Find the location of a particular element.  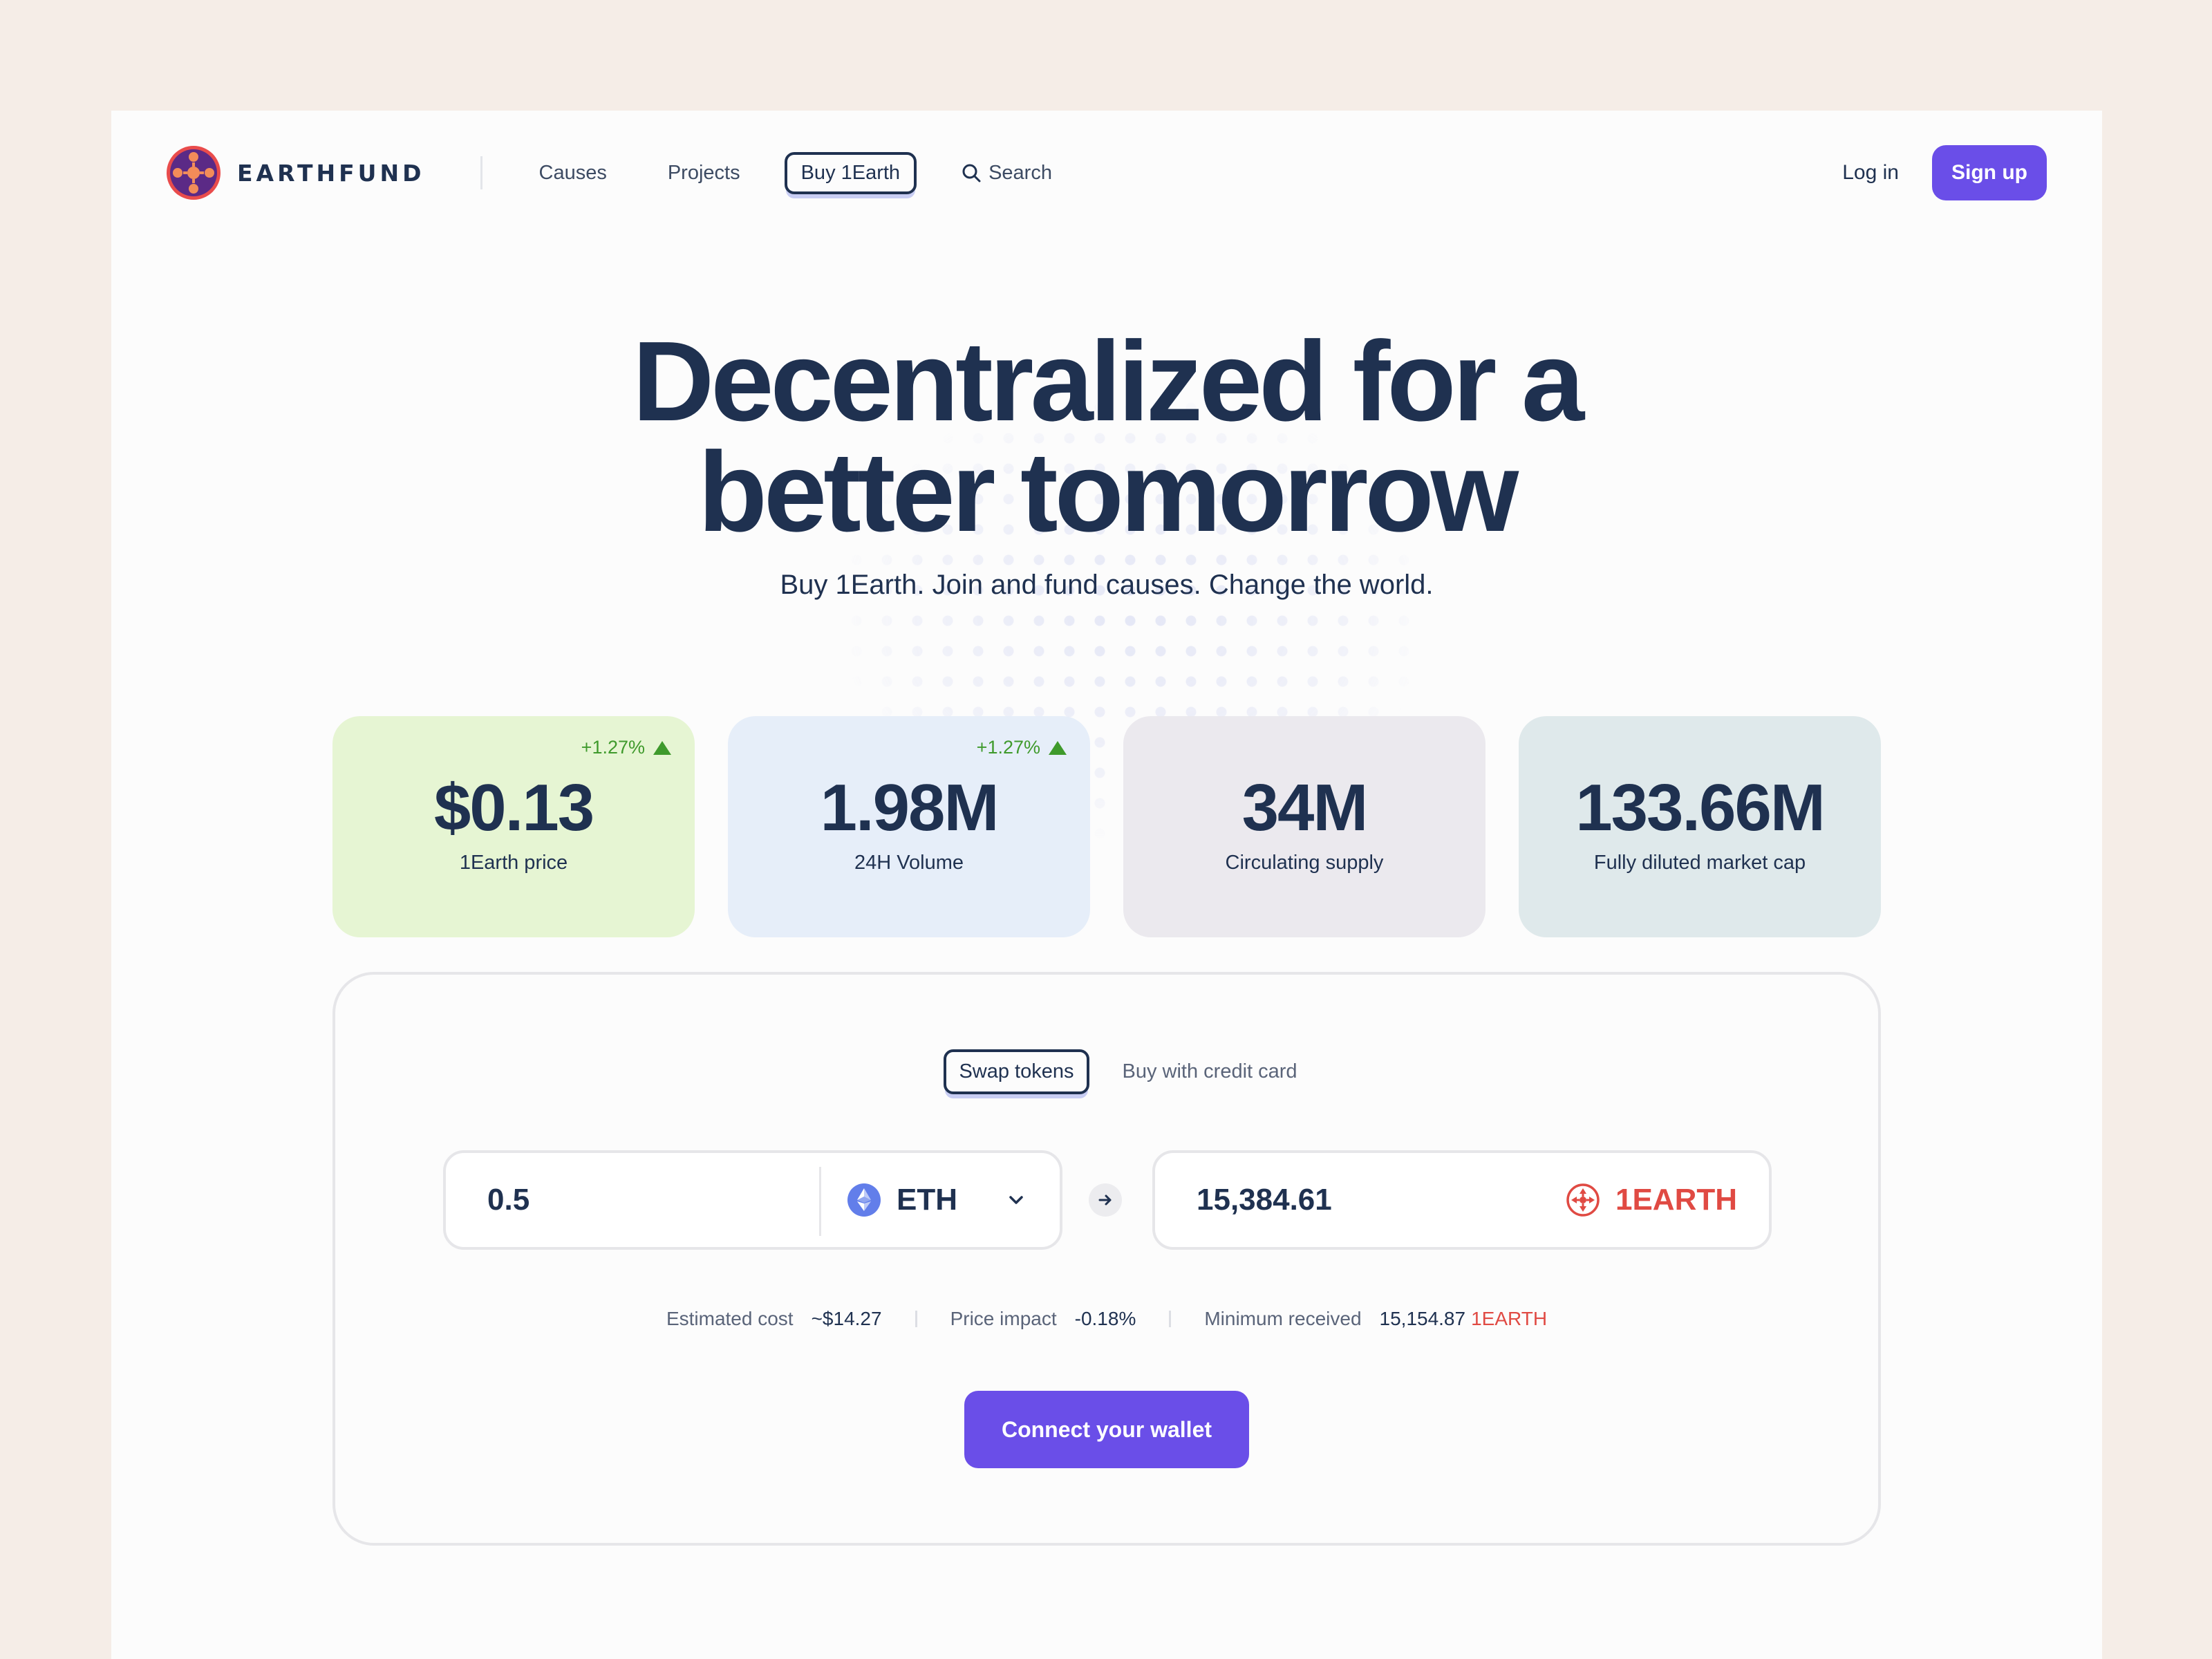

to-token: 1EARTH is located at coordinates (1652, 1200).